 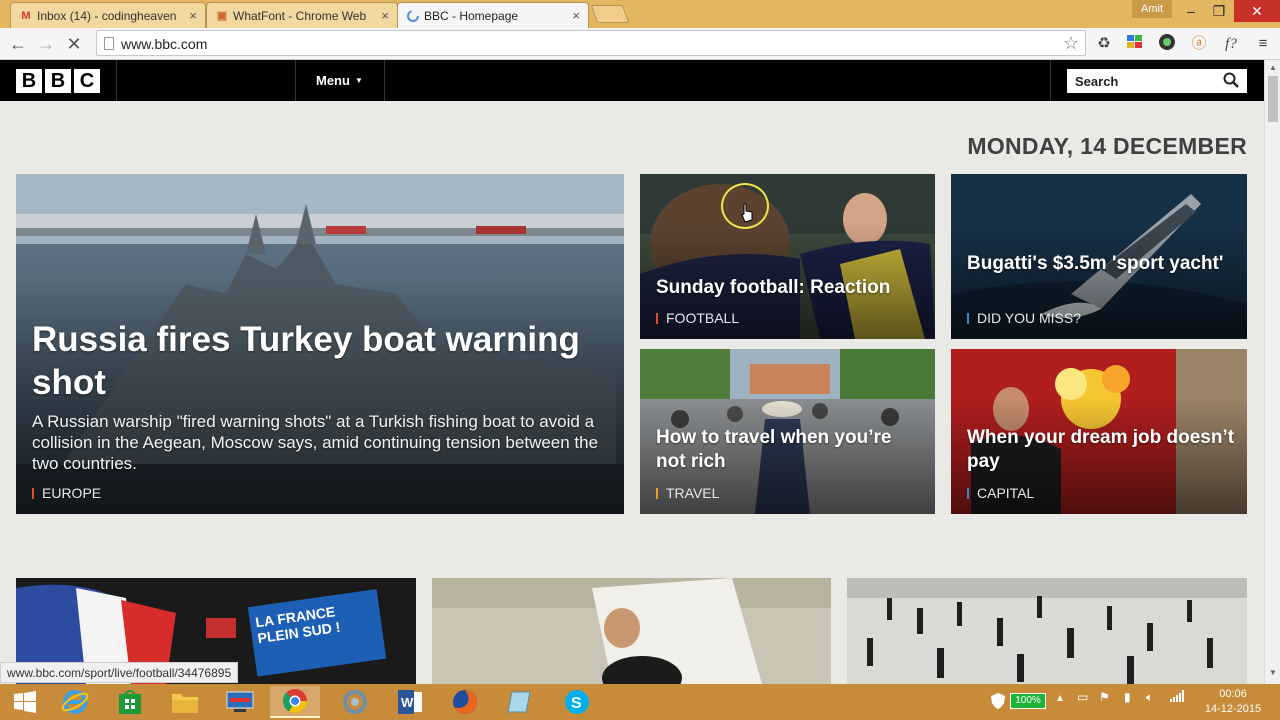 What do you see at coordinates (1233, 702) in the screenshot?
I see `system-clock: 00:06 14-12-2015` at bounding box center [1233, 702].